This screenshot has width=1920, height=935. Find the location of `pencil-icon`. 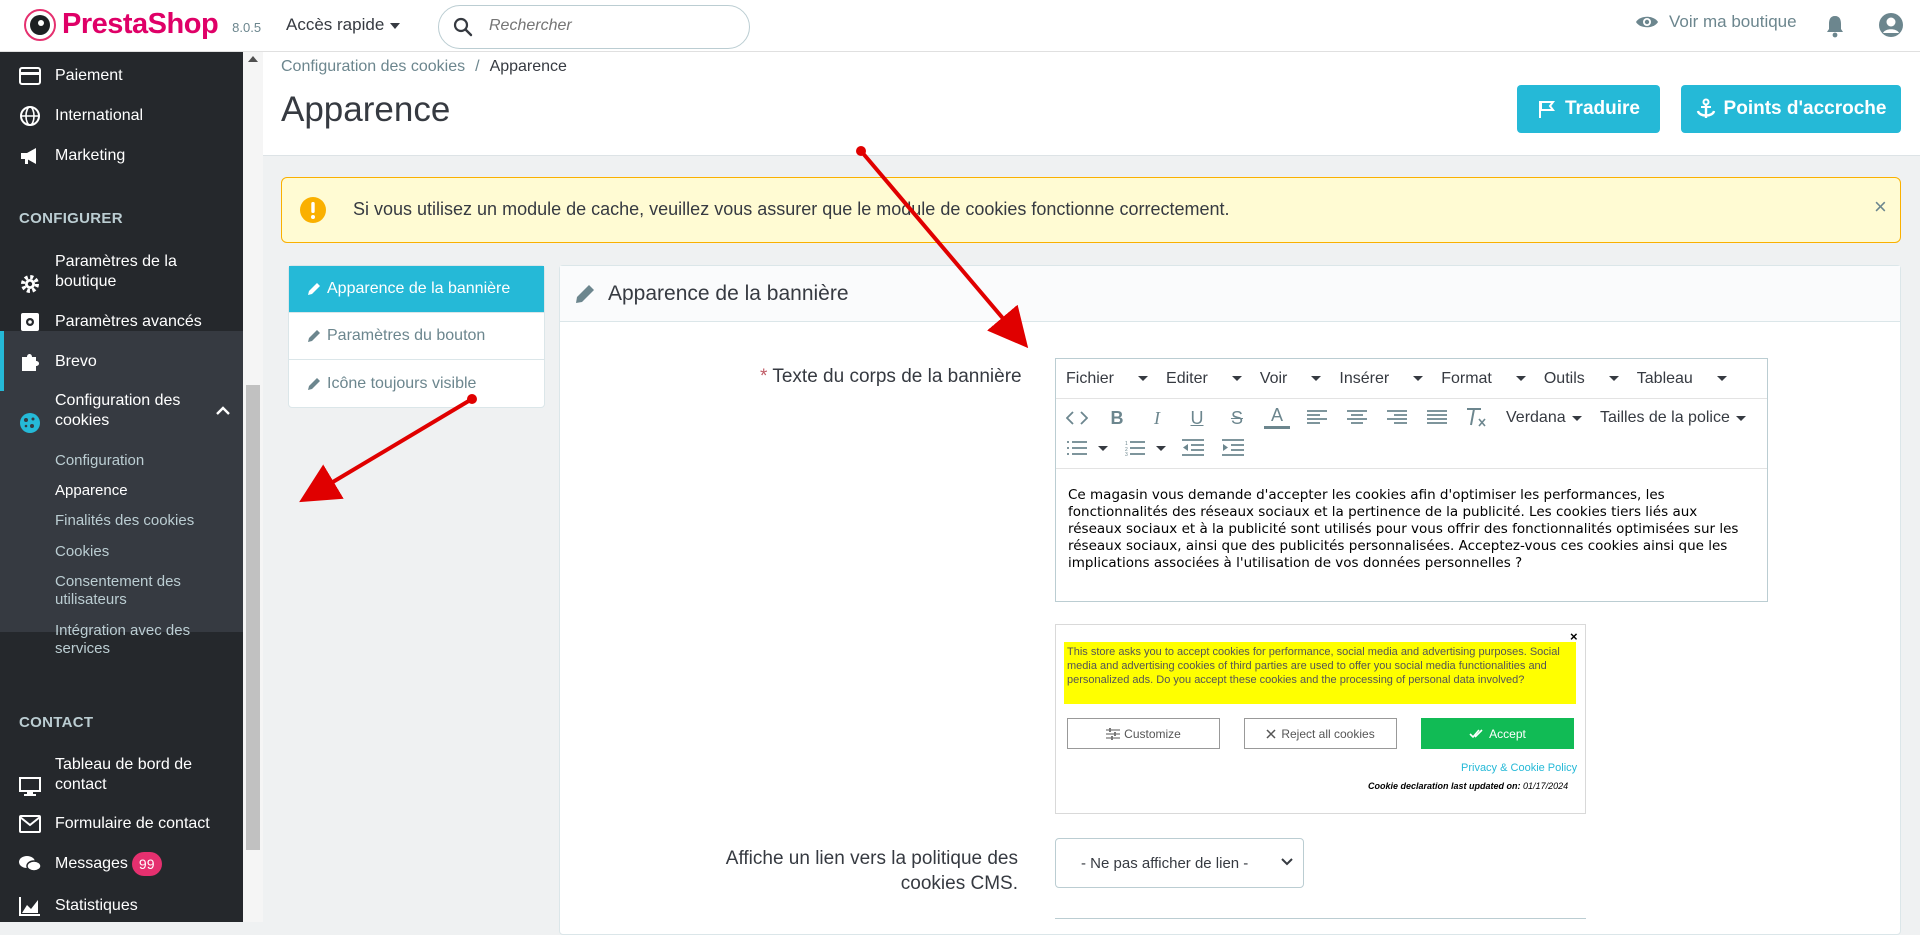

pencil-icon is located at coordinates (314, 383).